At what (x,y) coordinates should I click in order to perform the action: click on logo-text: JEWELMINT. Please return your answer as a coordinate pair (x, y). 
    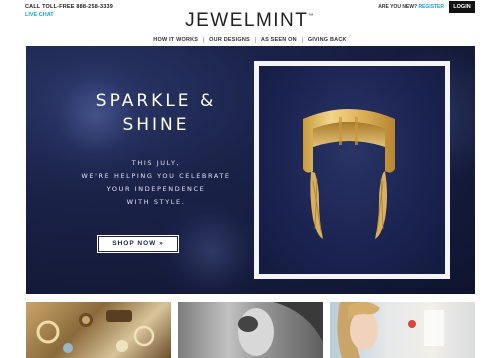
    Looking at the image, I should click on (247, 20).